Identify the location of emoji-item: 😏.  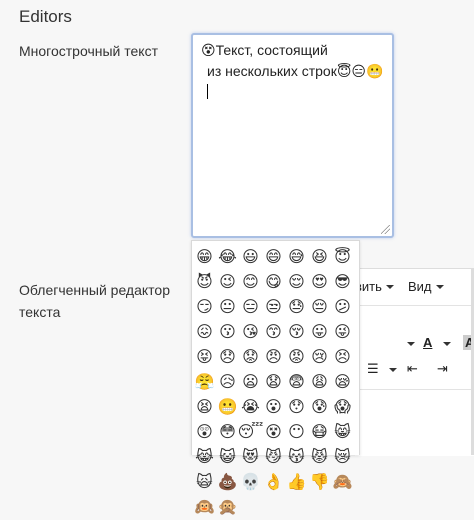
(204, 307).